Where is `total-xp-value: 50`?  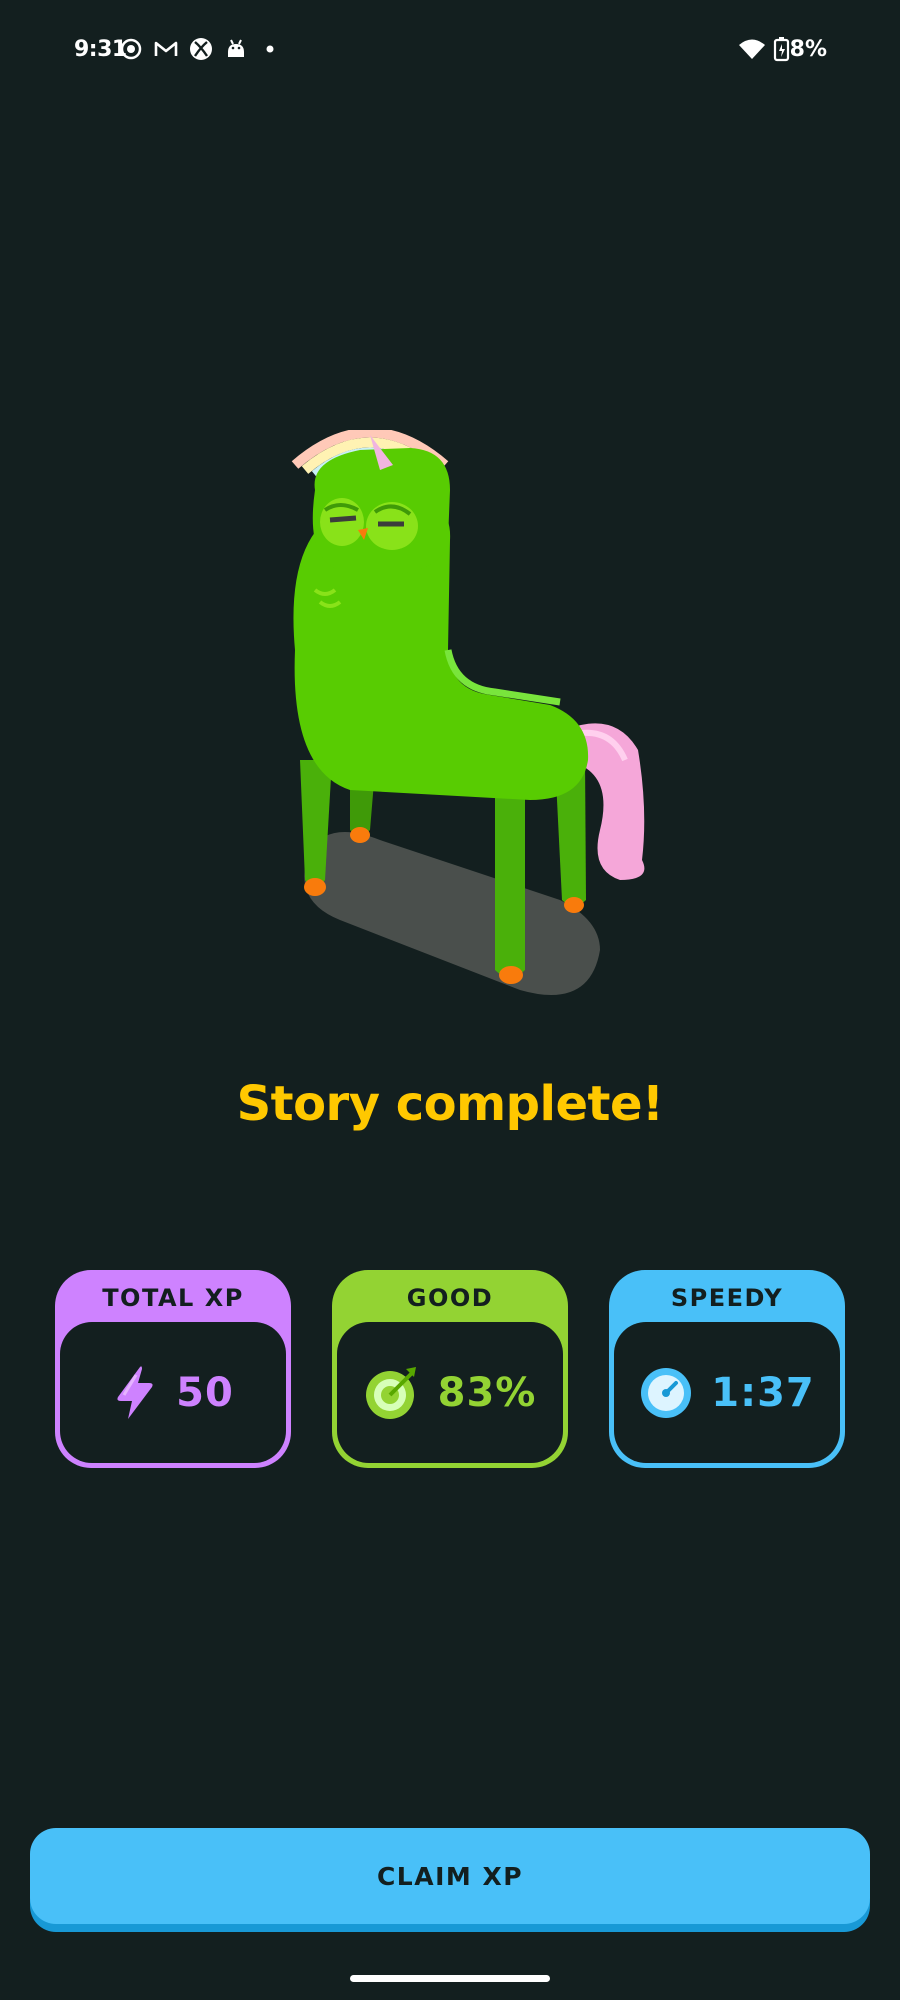
total-xp-value: 50 is located at coordinates (205, 1392).